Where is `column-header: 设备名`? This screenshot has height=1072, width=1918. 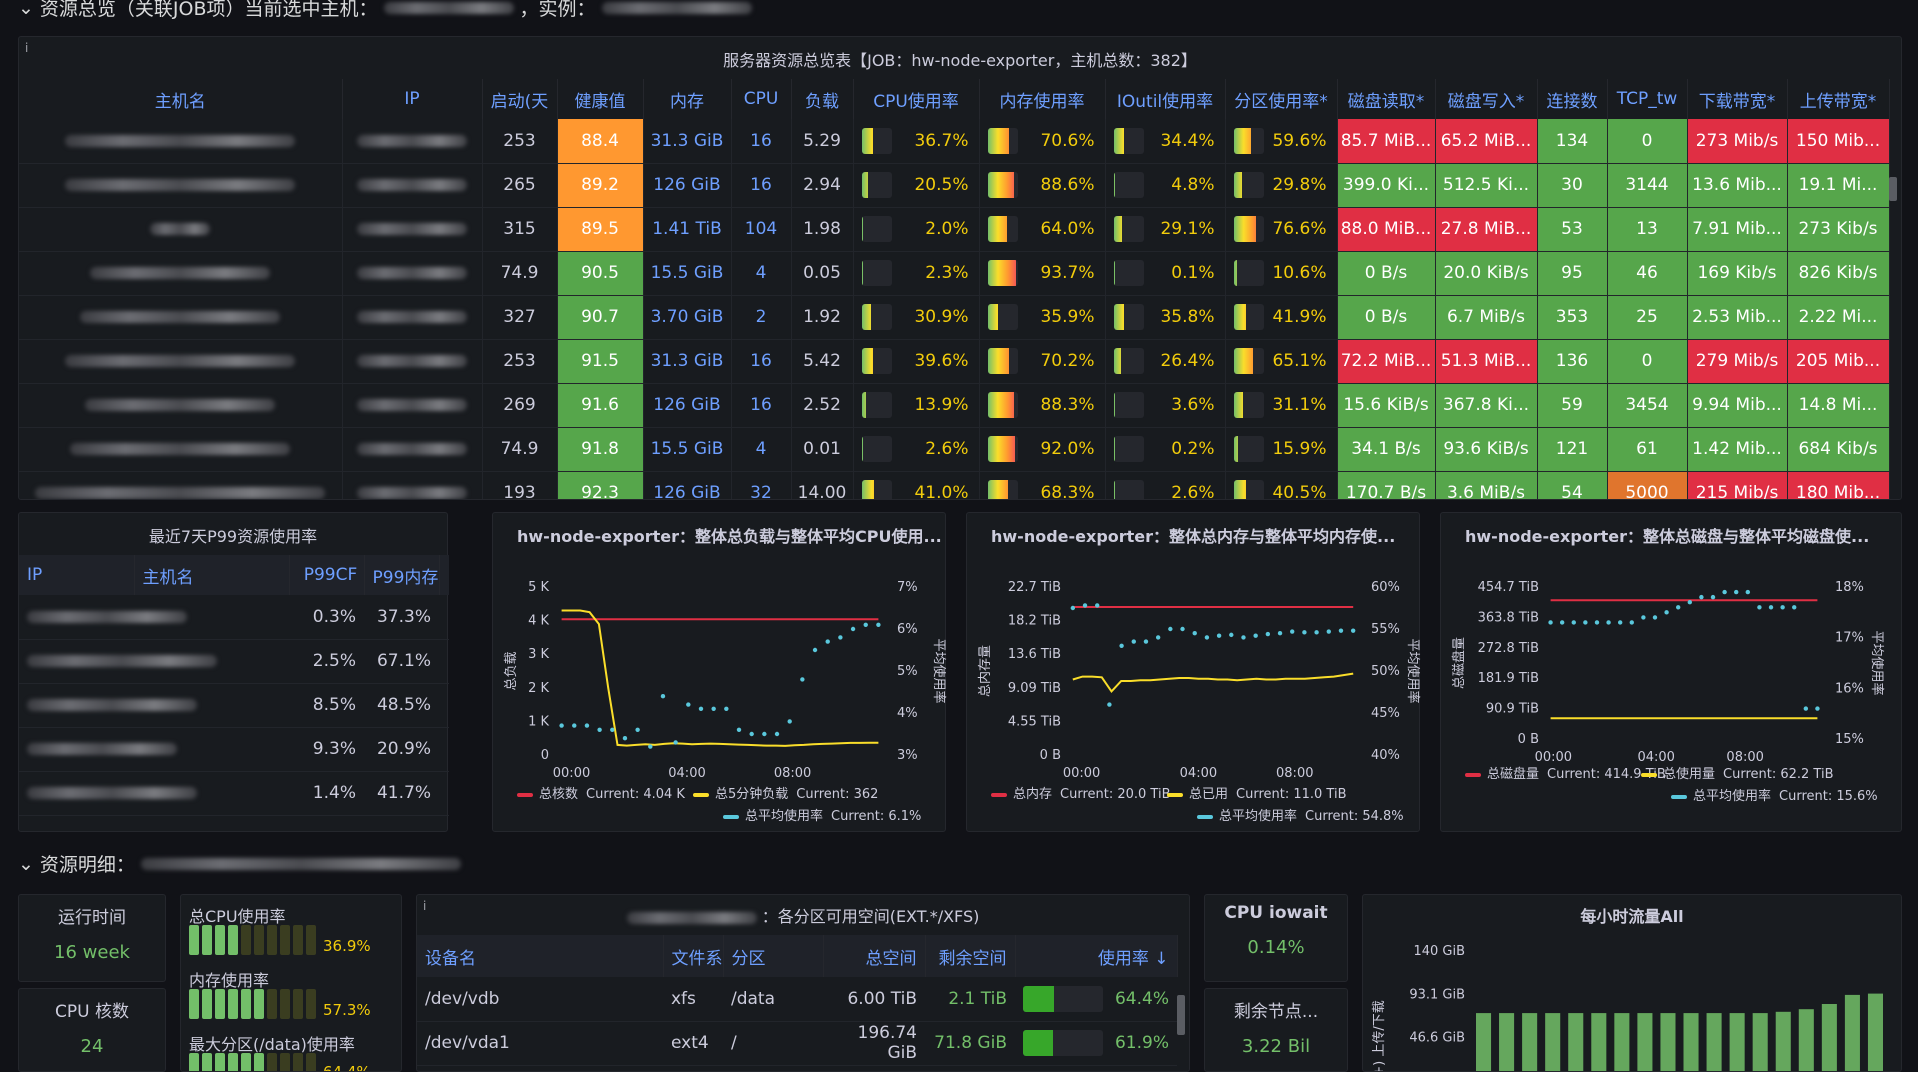 column-header: 设备名 is located at coordinates (540, 956).